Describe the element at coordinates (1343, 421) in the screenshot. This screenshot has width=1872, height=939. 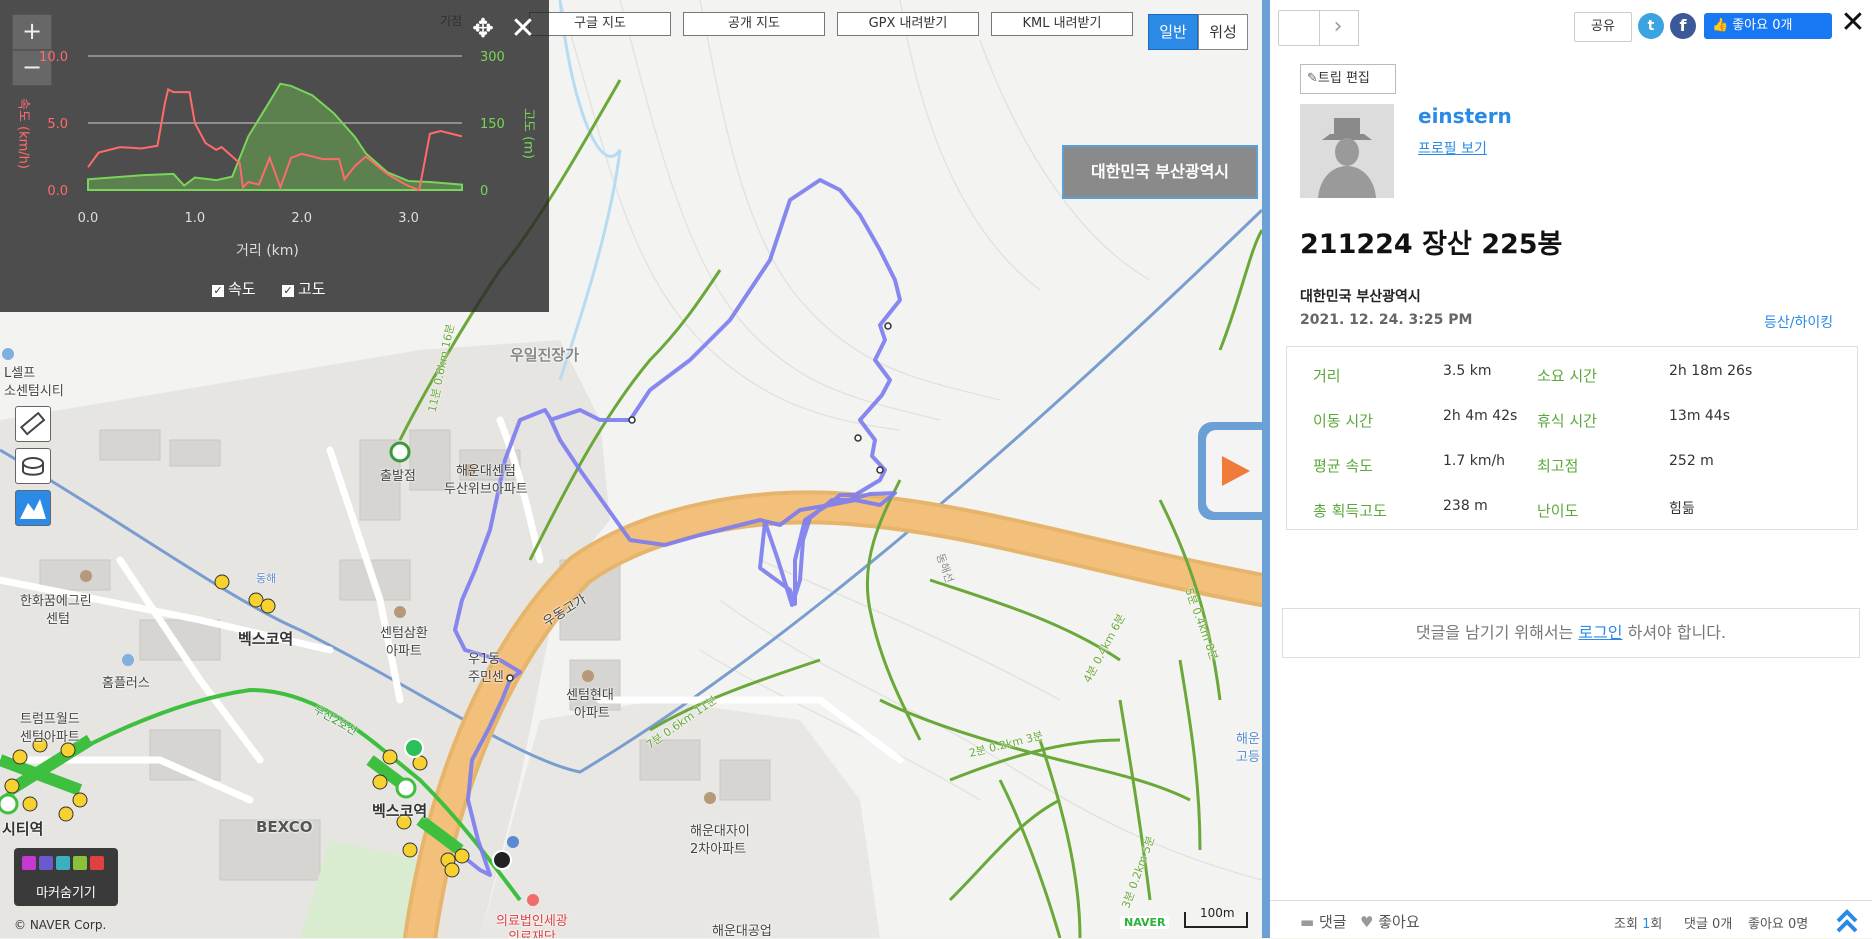
I see `stat-label: 이동 시간` at that location.